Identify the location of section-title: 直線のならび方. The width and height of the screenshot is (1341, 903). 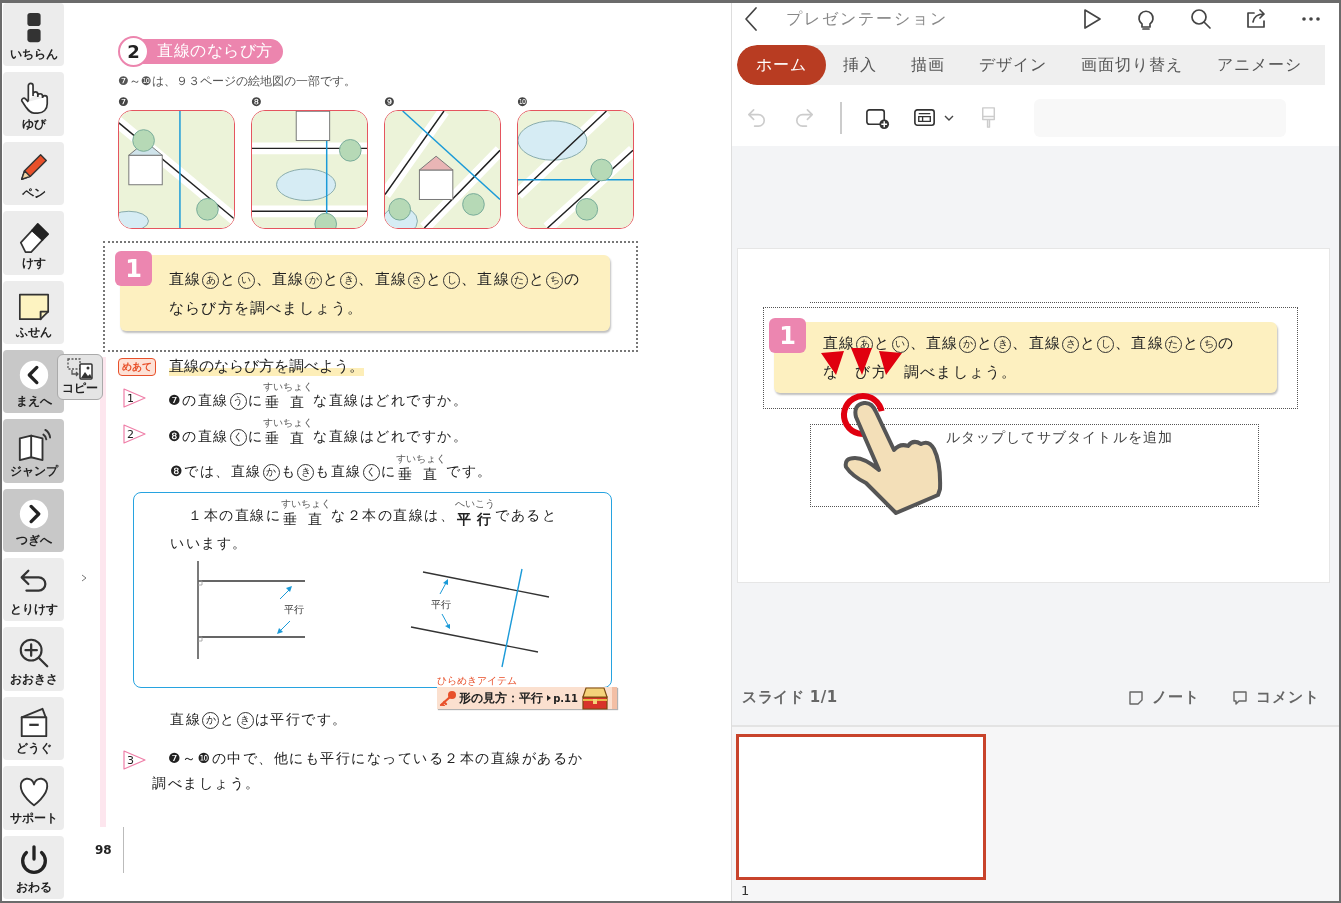
(213, 51).